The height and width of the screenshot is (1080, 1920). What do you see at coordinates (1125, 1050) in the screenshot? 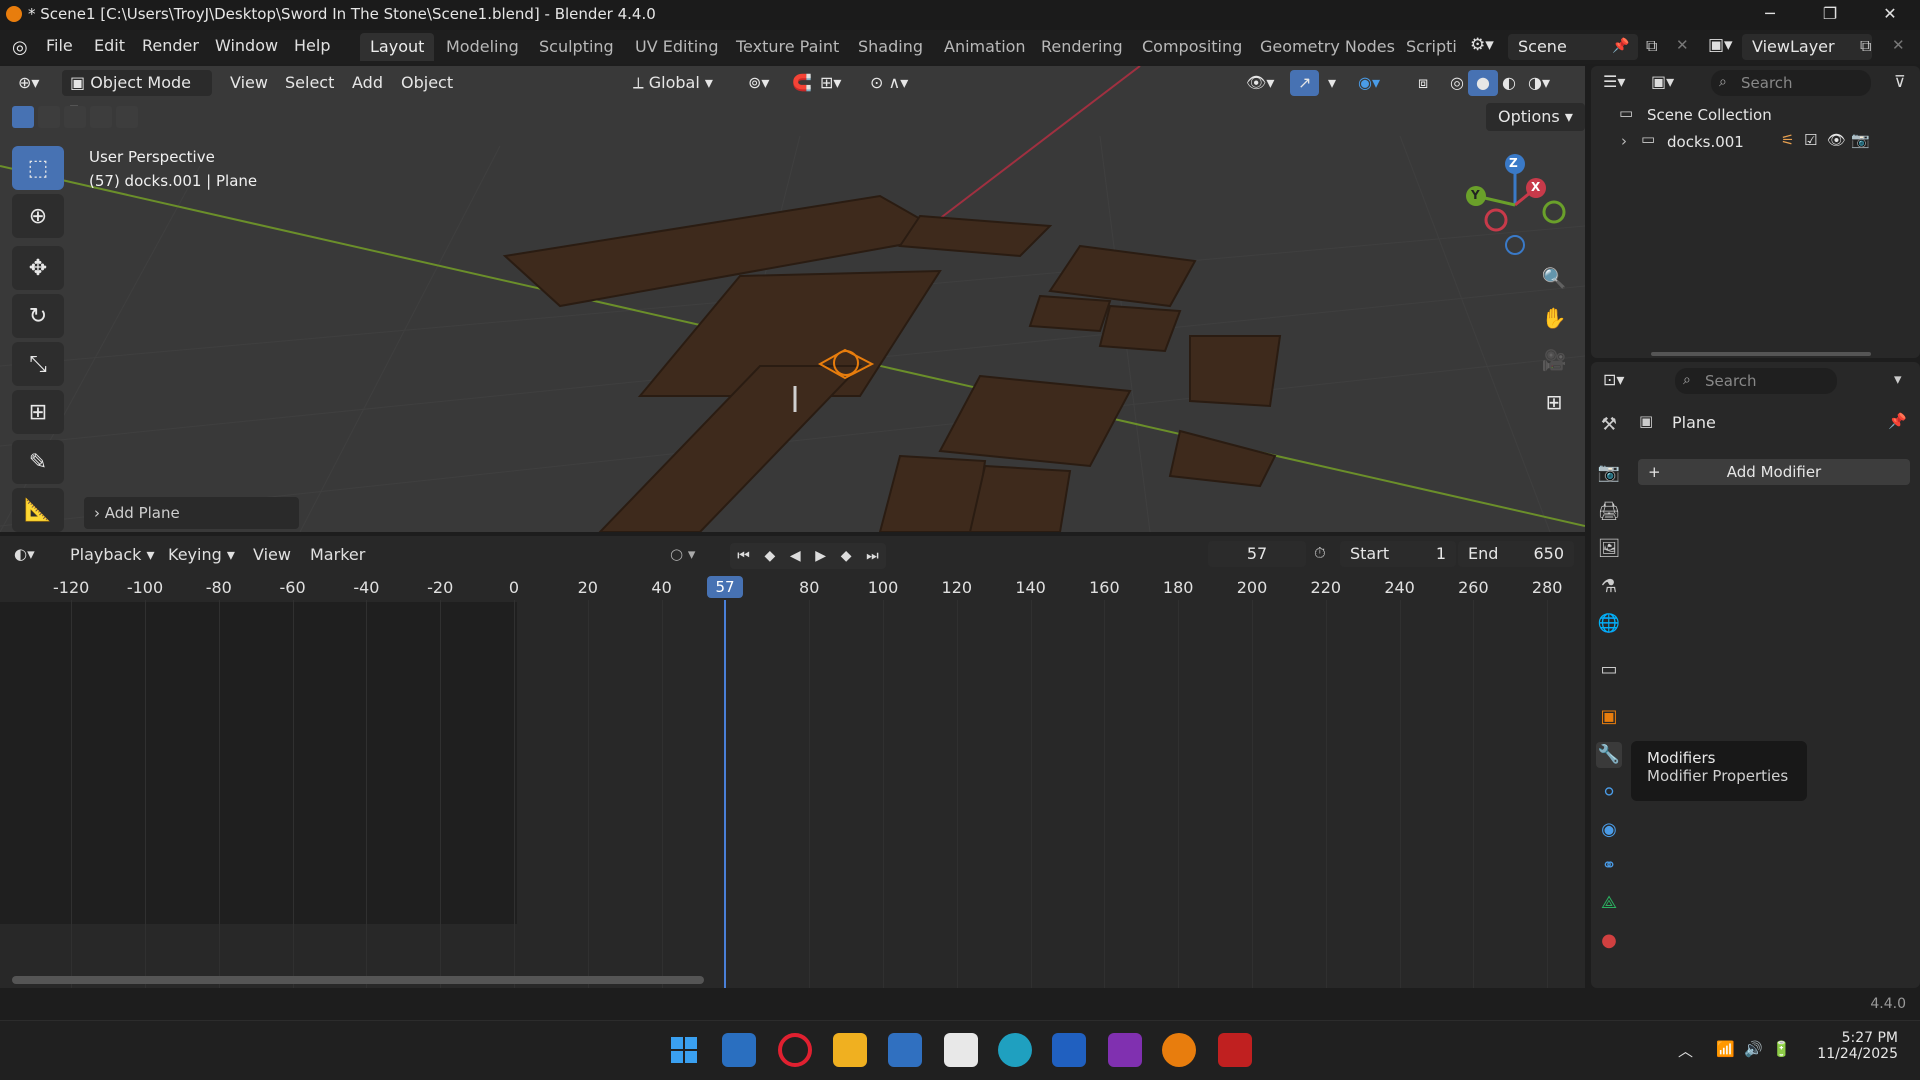
I see `onenote-icon` at bounding box center [1125, 1050].